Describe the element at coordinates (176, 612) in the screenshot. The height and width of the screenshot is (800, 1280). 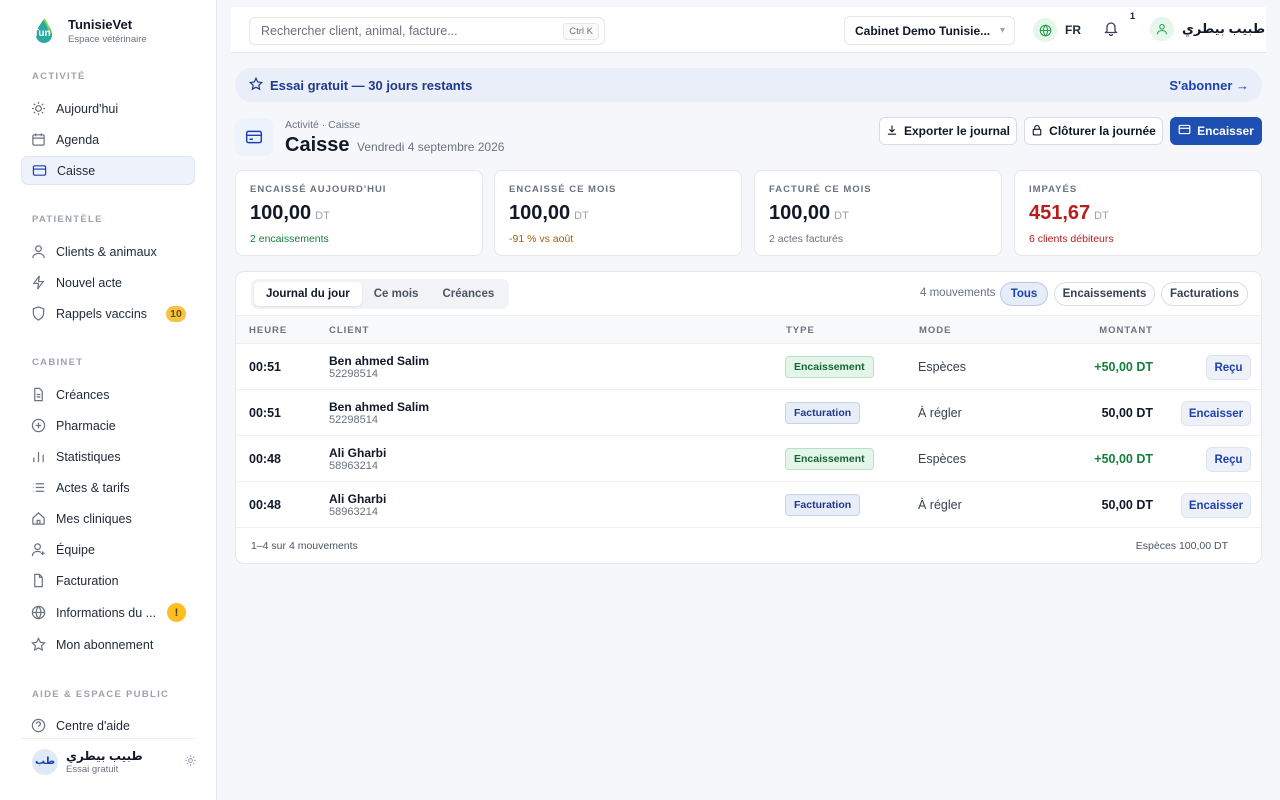
I see `info-warning-badge: !` at that location.